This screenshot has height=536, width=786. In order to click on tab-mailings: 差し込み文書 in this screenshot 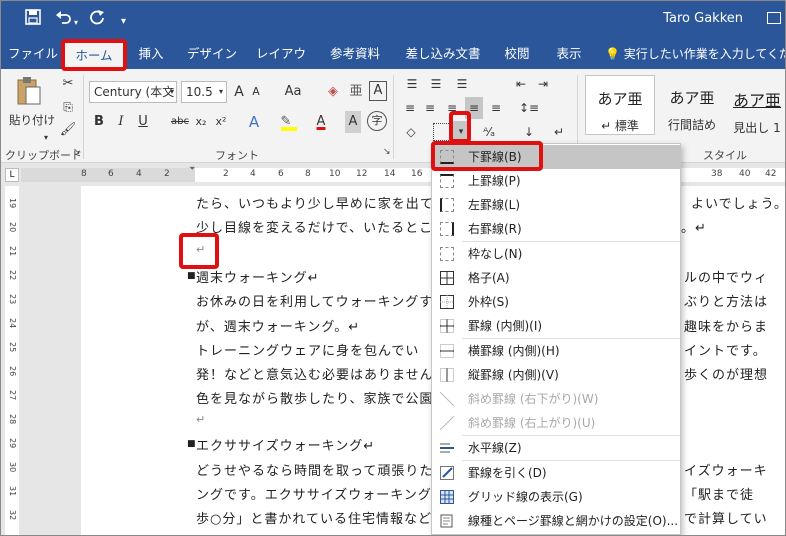, I will do `click(443, 54)`.